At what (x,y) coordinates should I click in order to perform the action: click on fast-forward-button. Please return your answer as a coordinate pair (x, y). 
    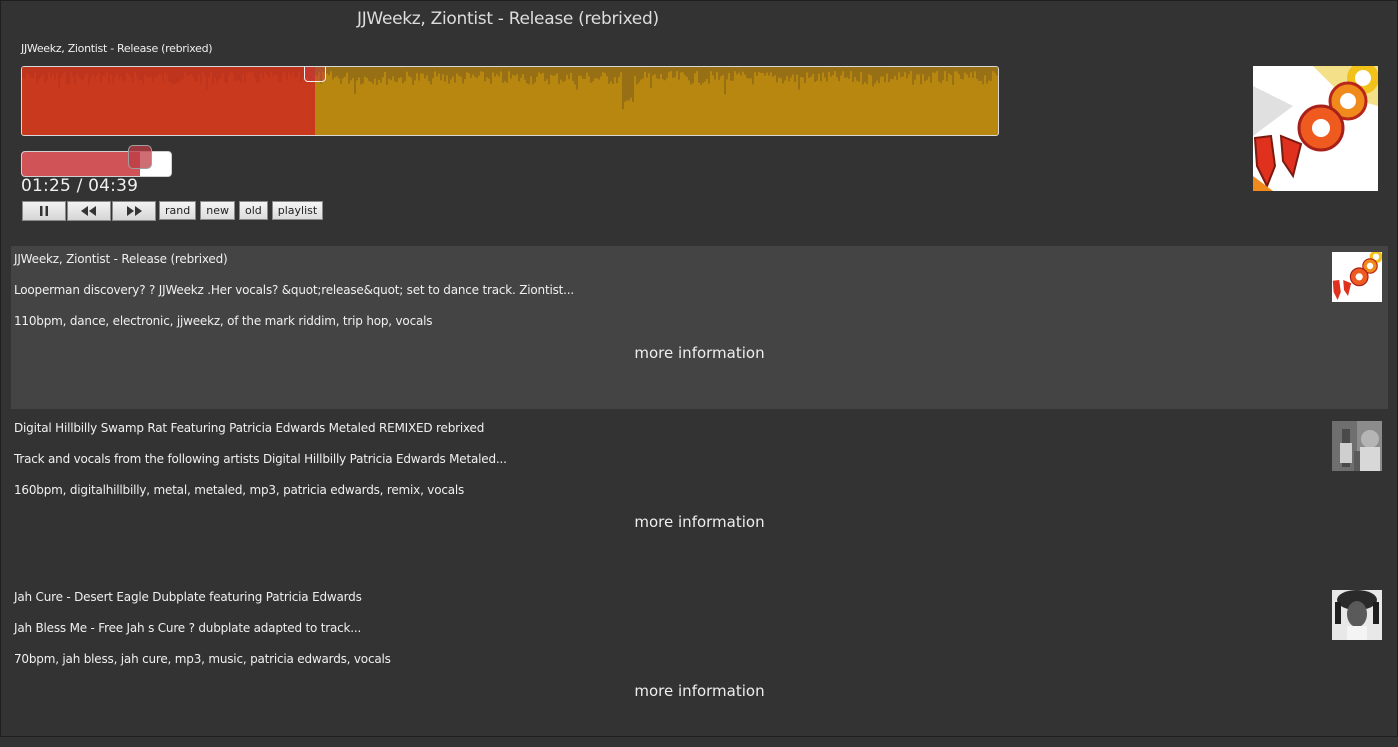
    Looking at the image, I should click on (134, 211).